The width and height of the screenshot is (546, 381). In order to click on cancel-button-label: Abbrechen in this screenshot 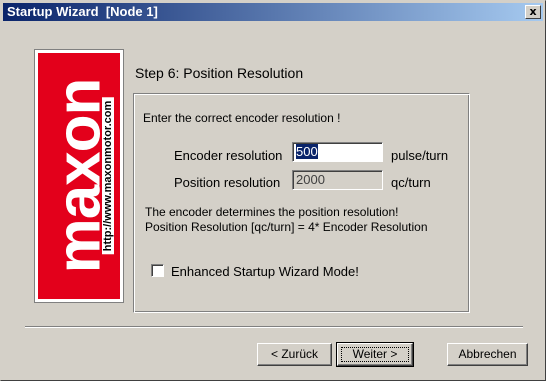, I will do `click(487, 354)`.